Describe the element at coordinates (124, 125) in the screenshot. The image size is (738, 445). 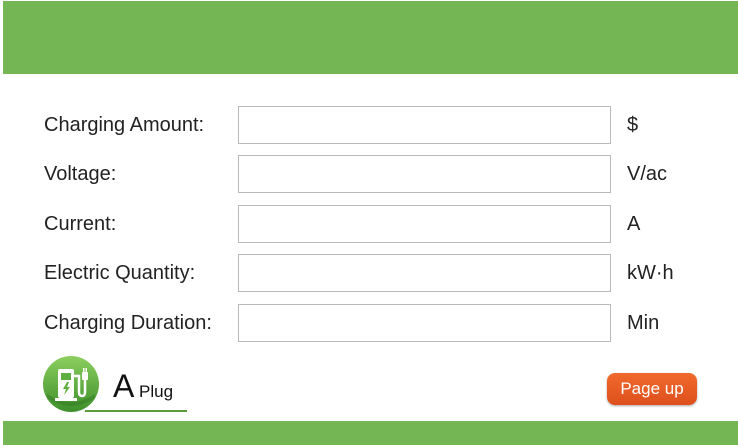
I see `charging-amount-label: Charging Amount:` at that location.